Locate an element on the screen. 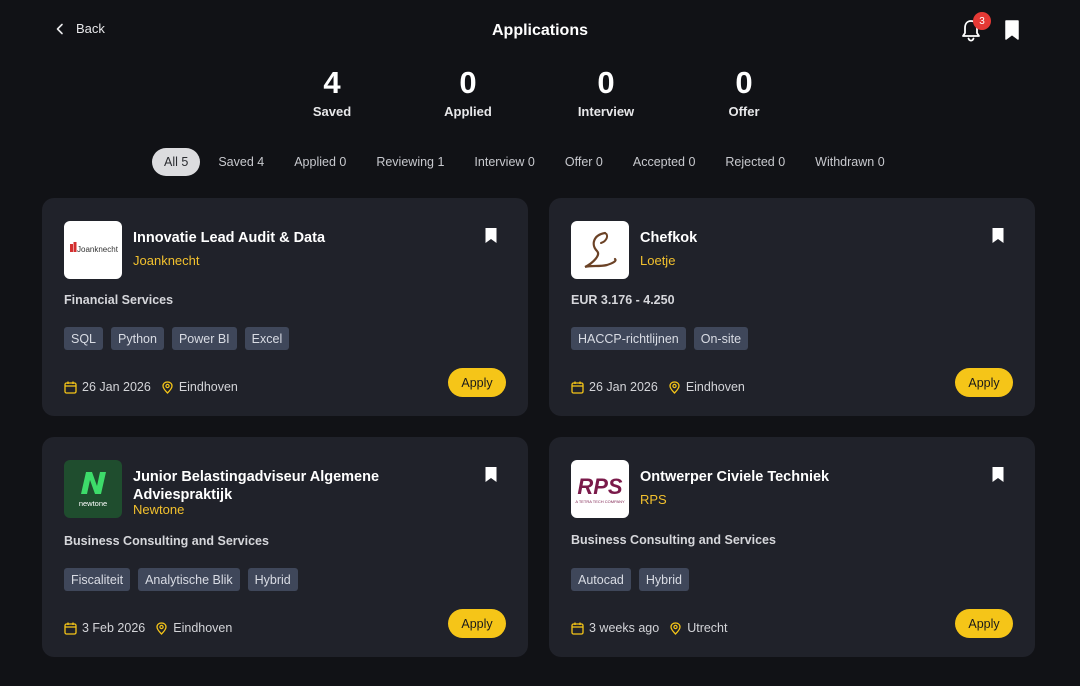  rps-logo: RPS A TETRA TECH COMPANY is located at coordinates (600, 489).